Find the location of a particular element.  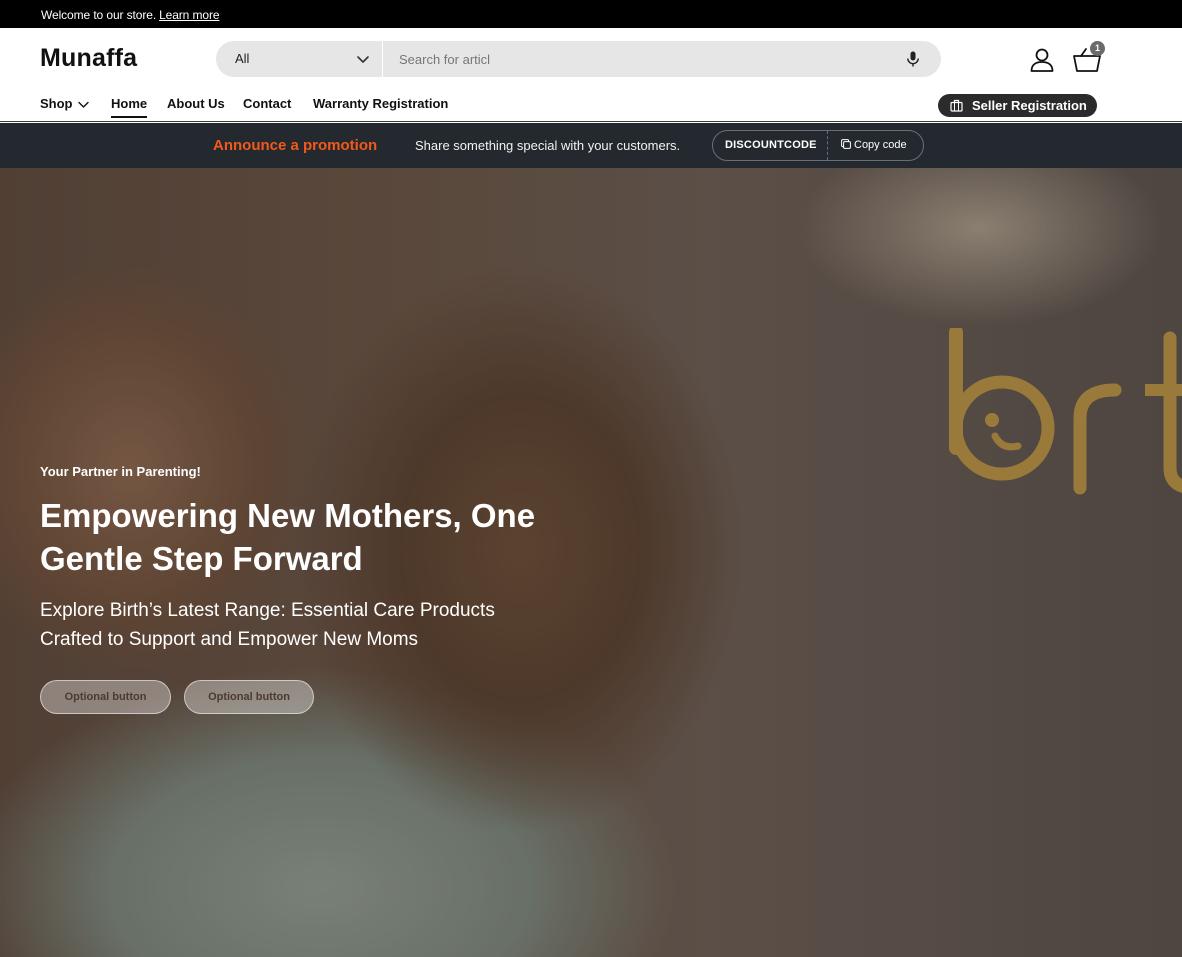

nav-item-contact: Contact is located at coordinates (267, 103).